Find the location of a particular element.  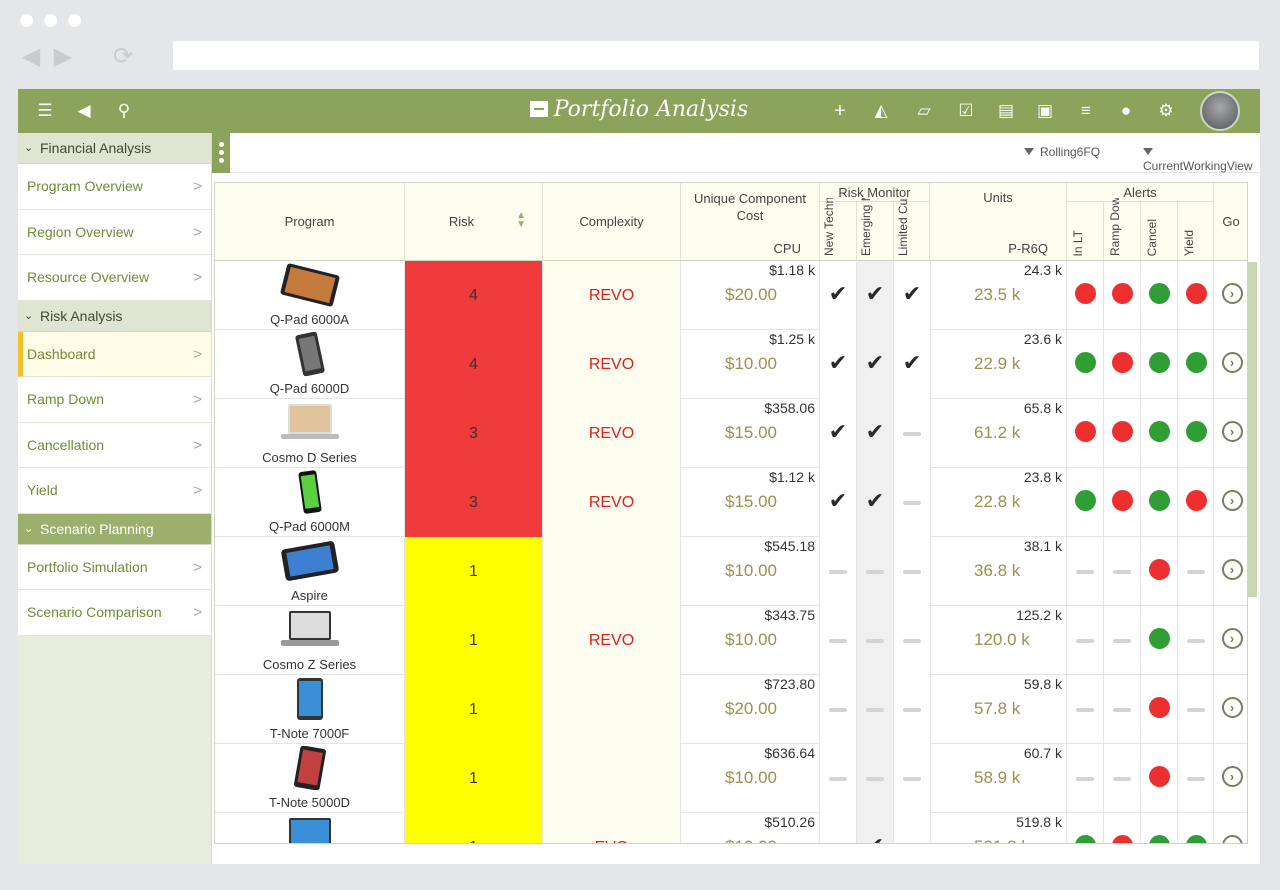

sidebar-item-program-overview: Program Overview > is located at coordinates (114, 187).